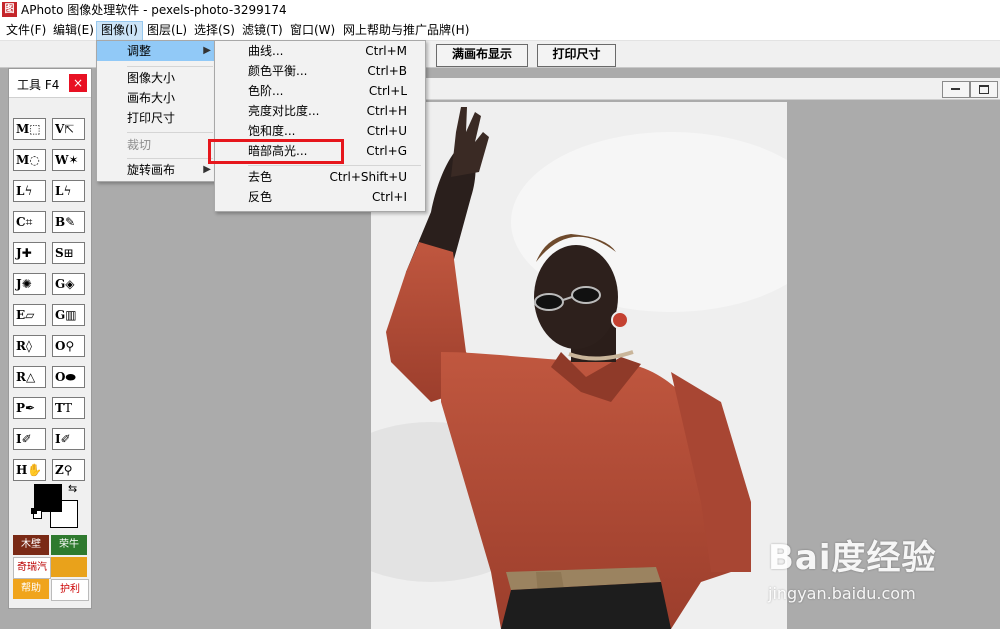 This screenshot has width=1000, height=629. I want to click on color-swatches: ⇆, so click(50, 501).